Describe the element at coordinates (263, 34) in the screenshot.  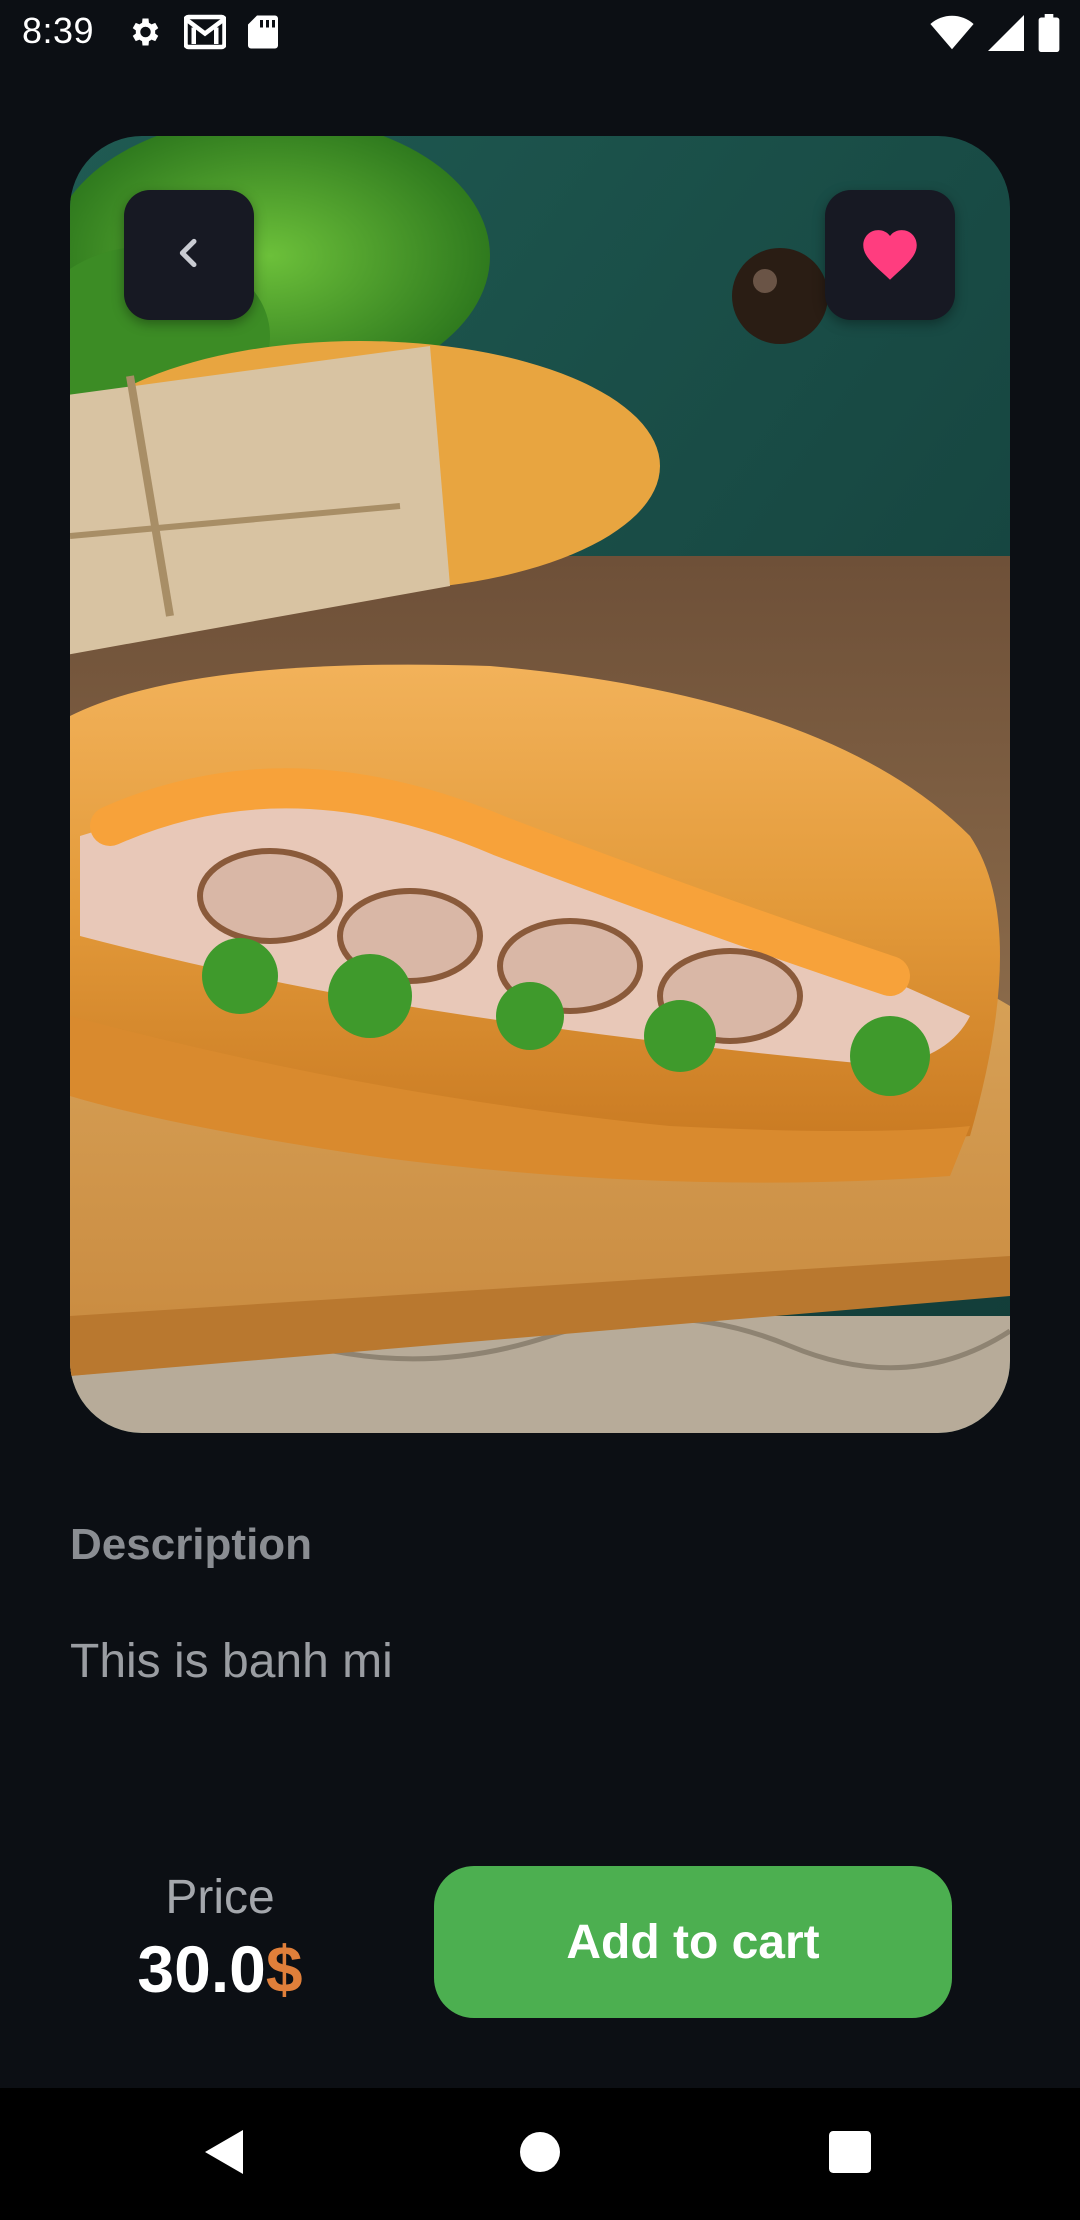
I see `sd-card-icon` at that location.